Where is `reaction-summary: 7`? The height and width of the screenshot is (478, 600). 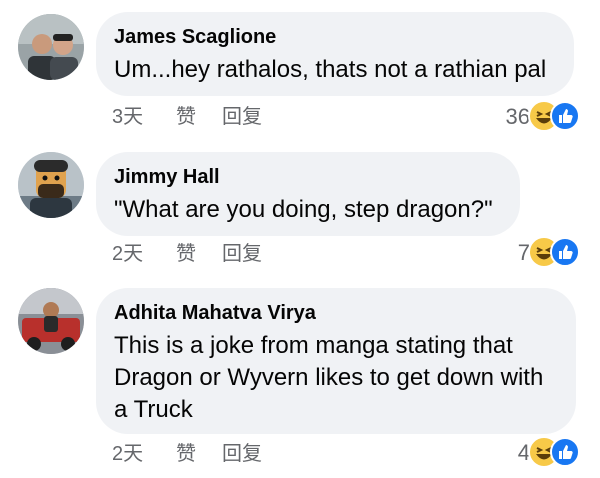 reaction-summary: 7 is located at coordinates (520, 253).